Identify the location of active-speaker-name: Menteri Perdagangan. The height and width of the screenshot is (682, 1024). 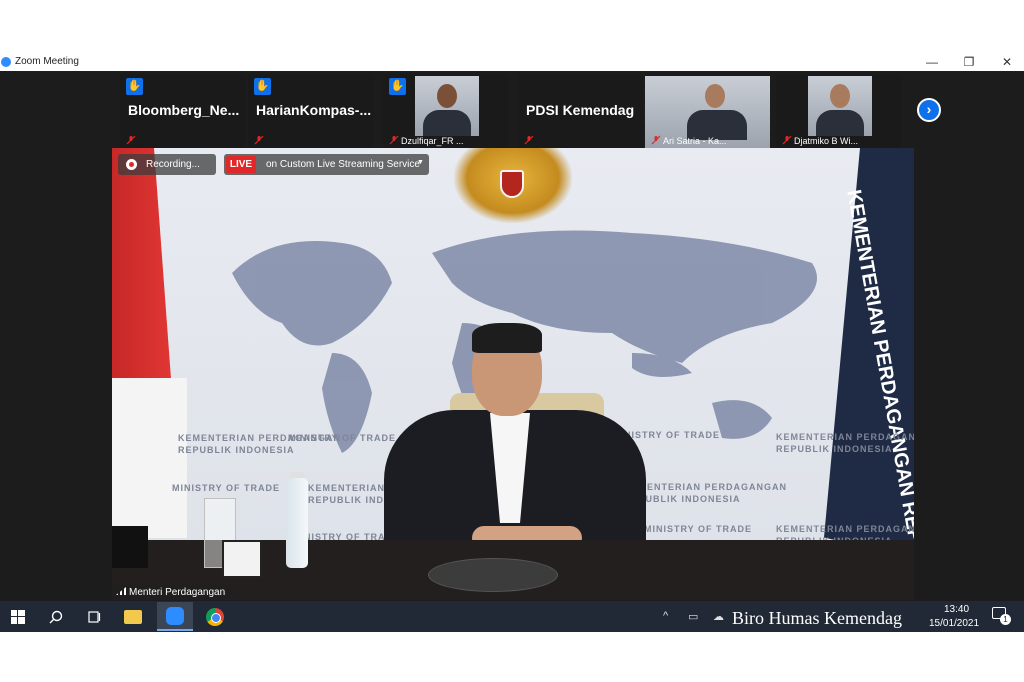
(177, 592).